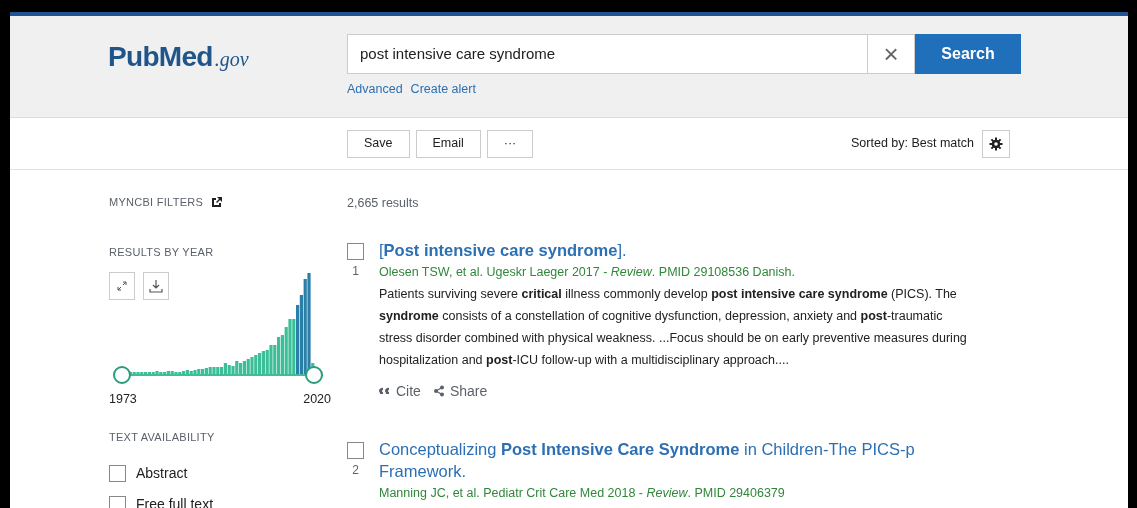 The height and width of the screenshot is (508, 1137). What do you see at coordinates (156, 202) in the screenshot?
I see `section-heading: MYNCBI FILTERS` at bounding box center [156, 202].